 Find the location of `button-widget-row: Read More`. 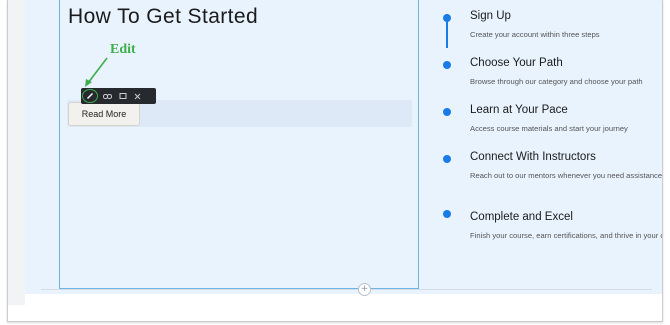

button-widget-row: Read More is located at coordinates (239, 113).